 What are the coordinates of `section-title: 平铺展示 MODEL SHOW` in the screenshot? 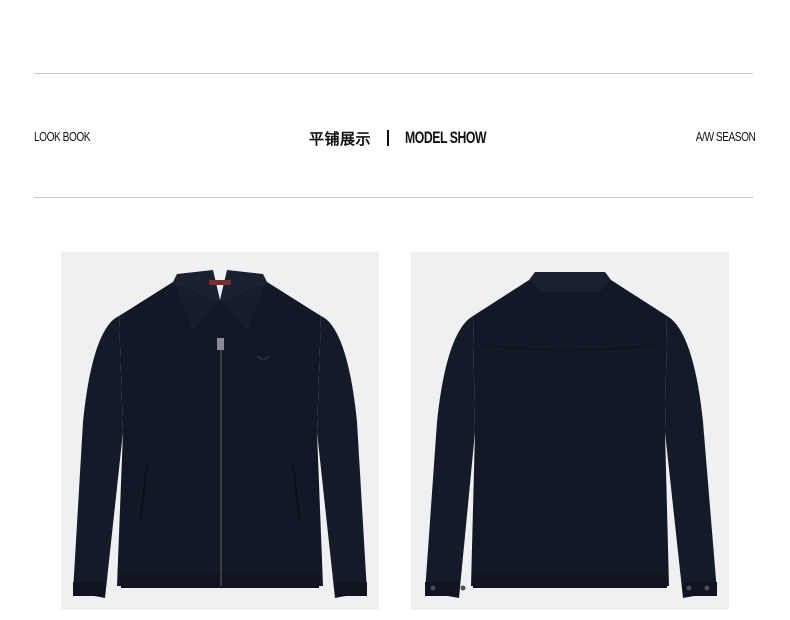 It's located at (413, 138).